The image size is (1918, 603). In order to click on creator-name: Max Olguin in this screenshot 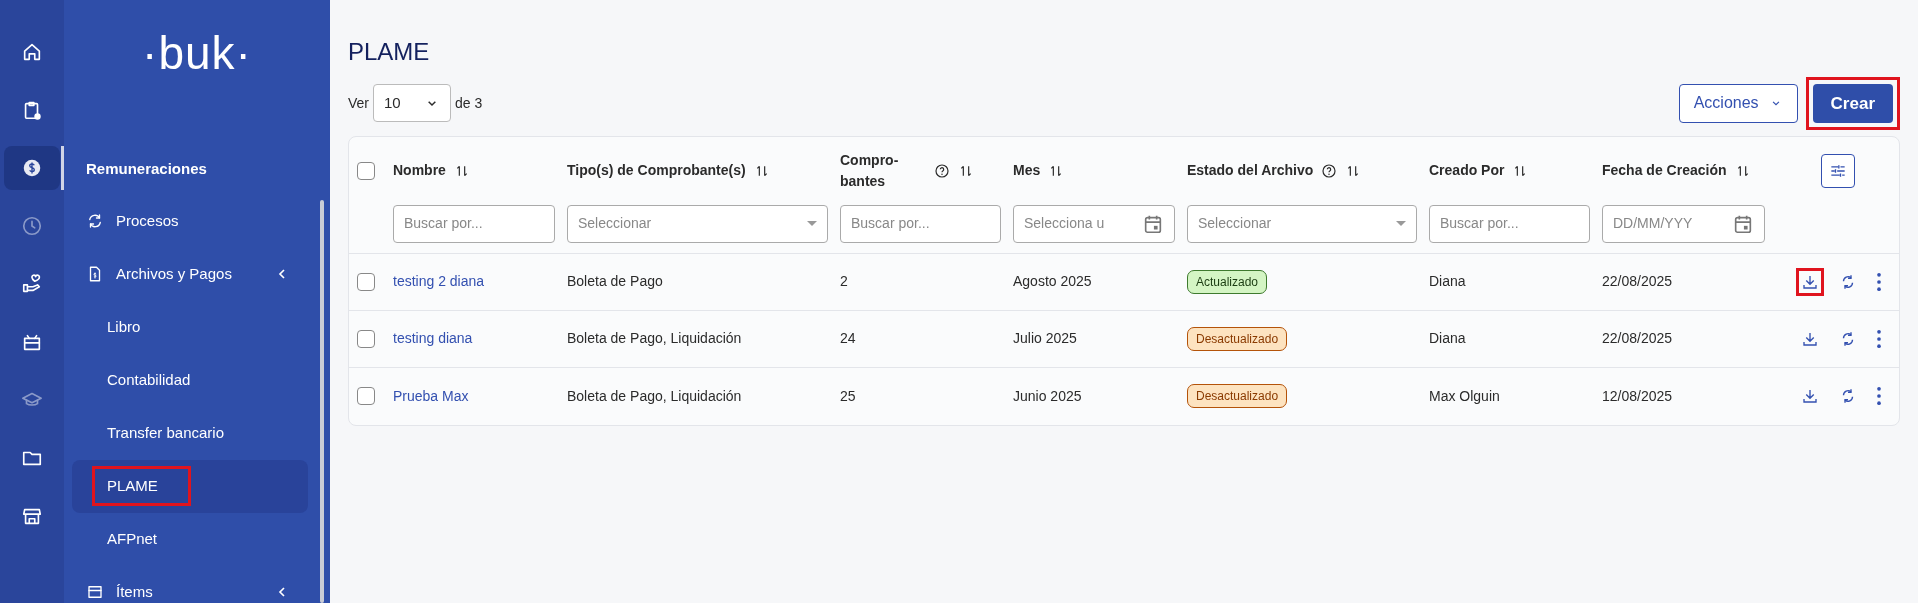, I will do `click(1464, 395)`.